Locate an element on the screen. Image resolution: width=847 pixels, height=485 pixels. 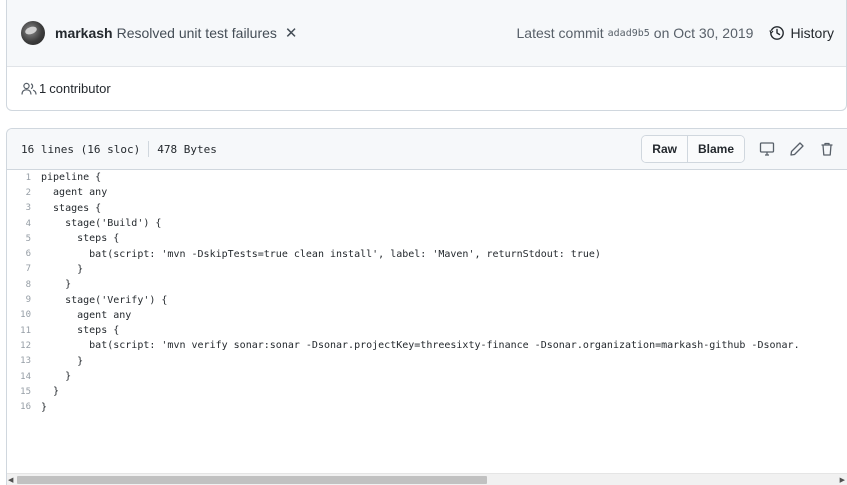
line-number: 14 is located at coordinates (24, 377).